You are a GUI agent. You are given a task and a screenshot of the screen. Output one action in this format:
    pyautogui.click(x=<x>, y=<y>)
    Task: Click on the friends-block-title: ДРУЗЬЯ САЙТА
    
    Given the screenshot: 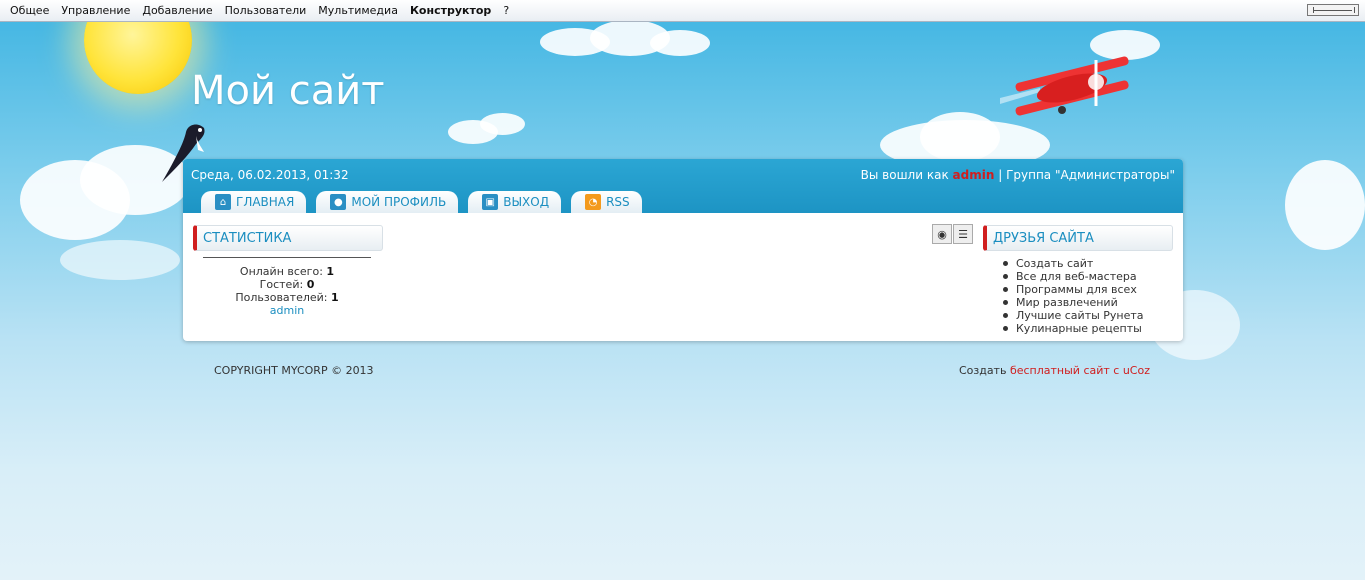 What is the action you would take?
    pyautogui.click(x=1078, y=238)
    